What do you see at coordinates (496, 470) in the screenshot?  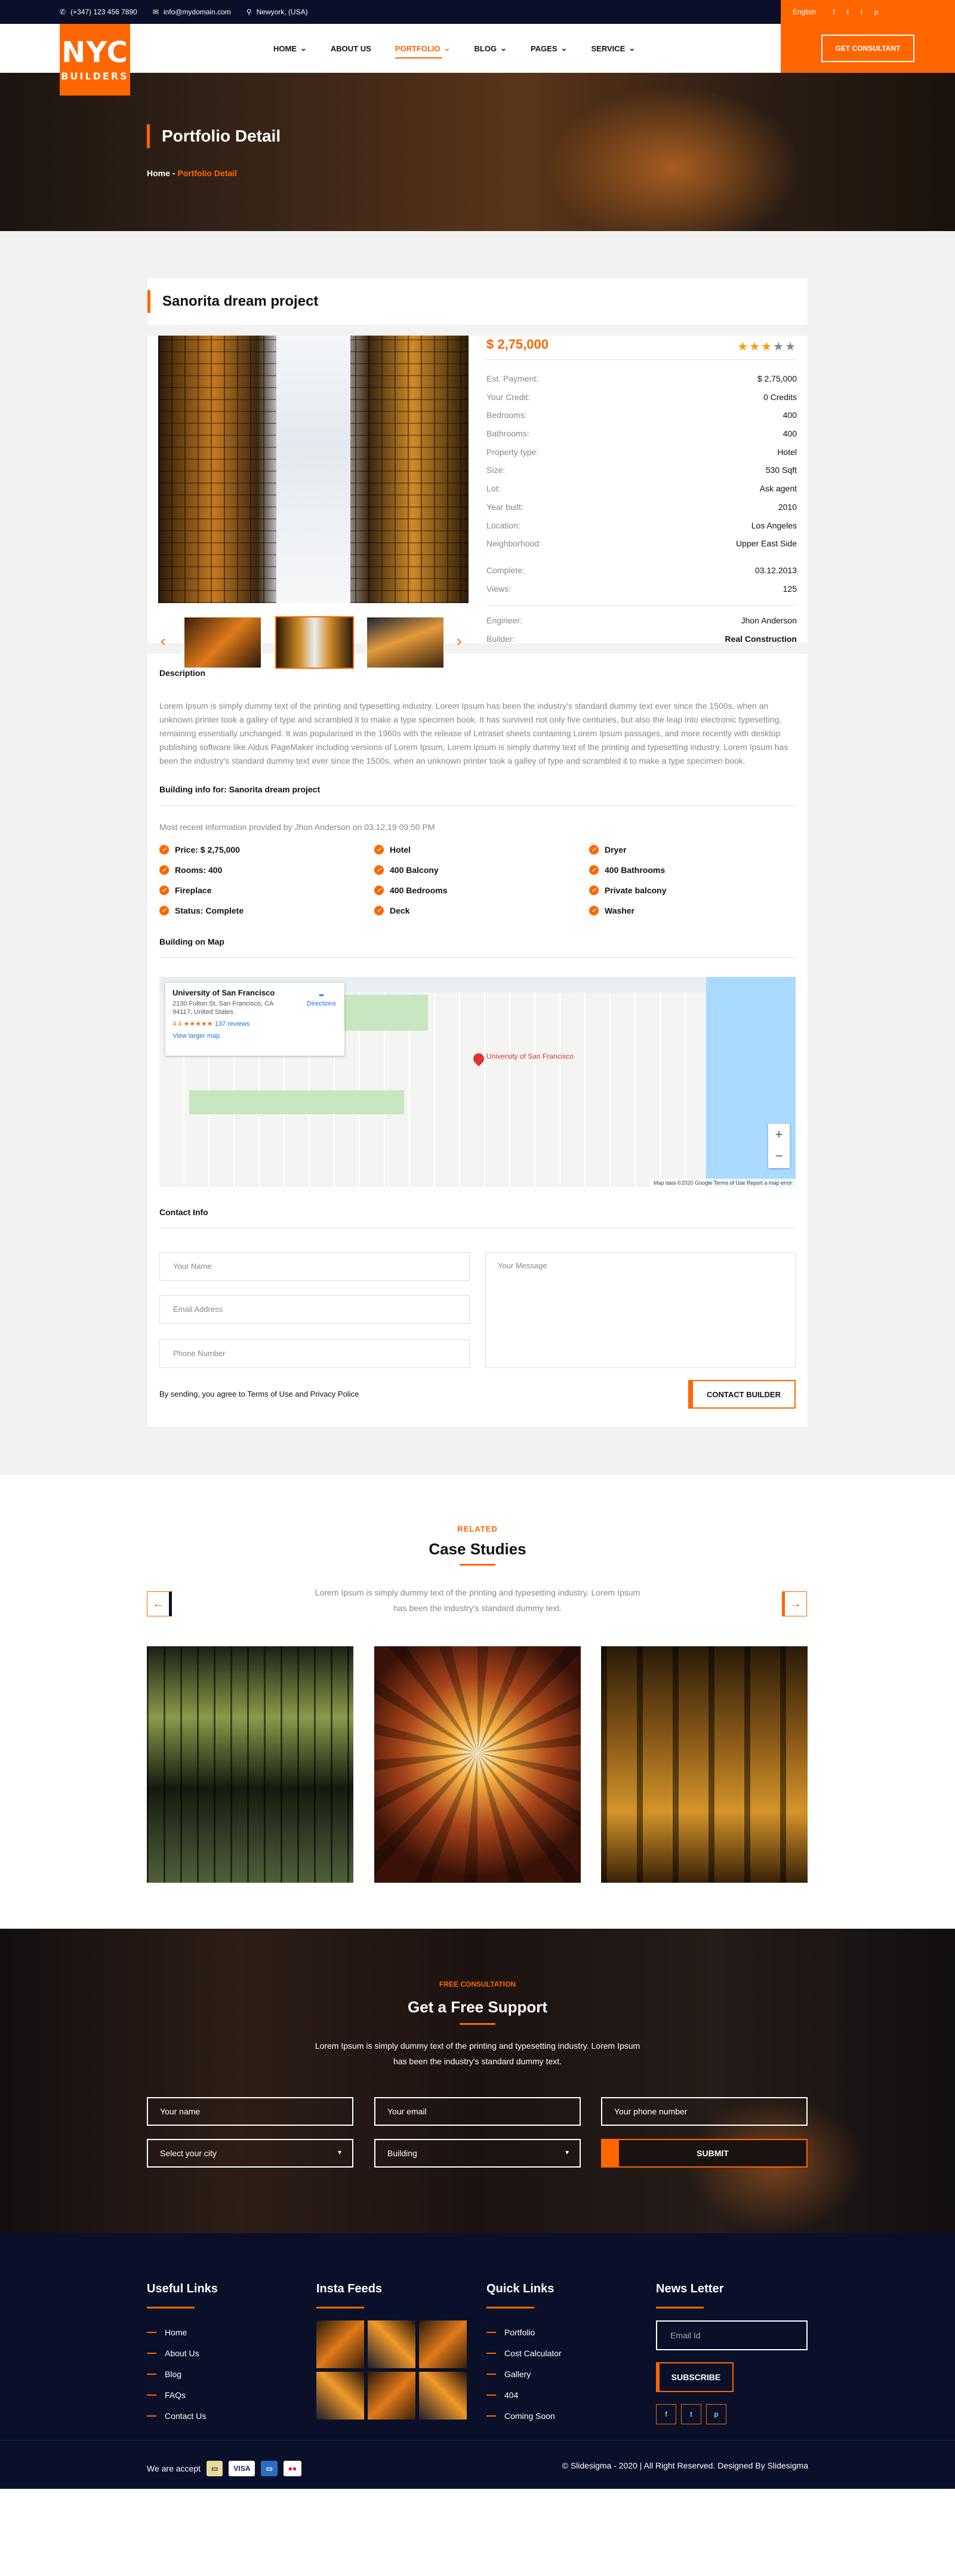 I see `spec-key: Size:` at bounding box center [496, 470].